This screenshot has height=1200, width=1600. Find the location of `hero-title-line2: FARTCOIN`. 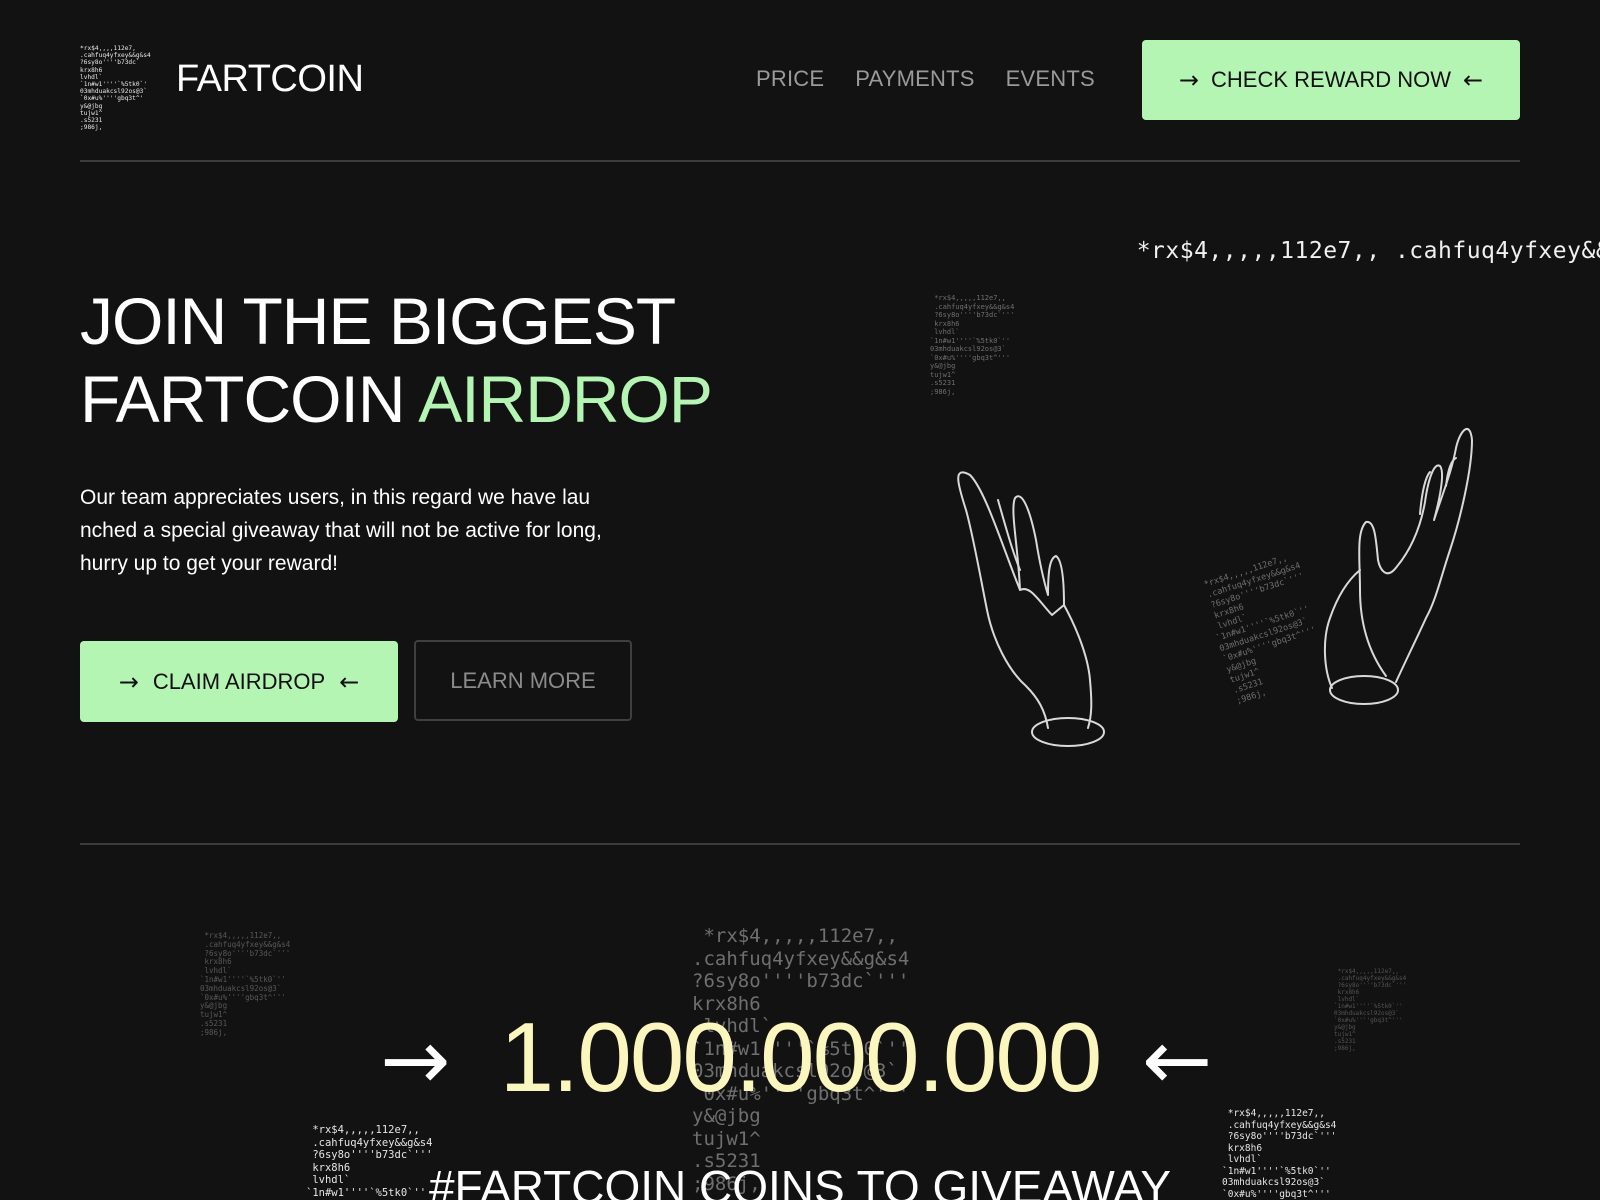

hero-title-line2: FARTCOIN is located at coordinates (249, 399).